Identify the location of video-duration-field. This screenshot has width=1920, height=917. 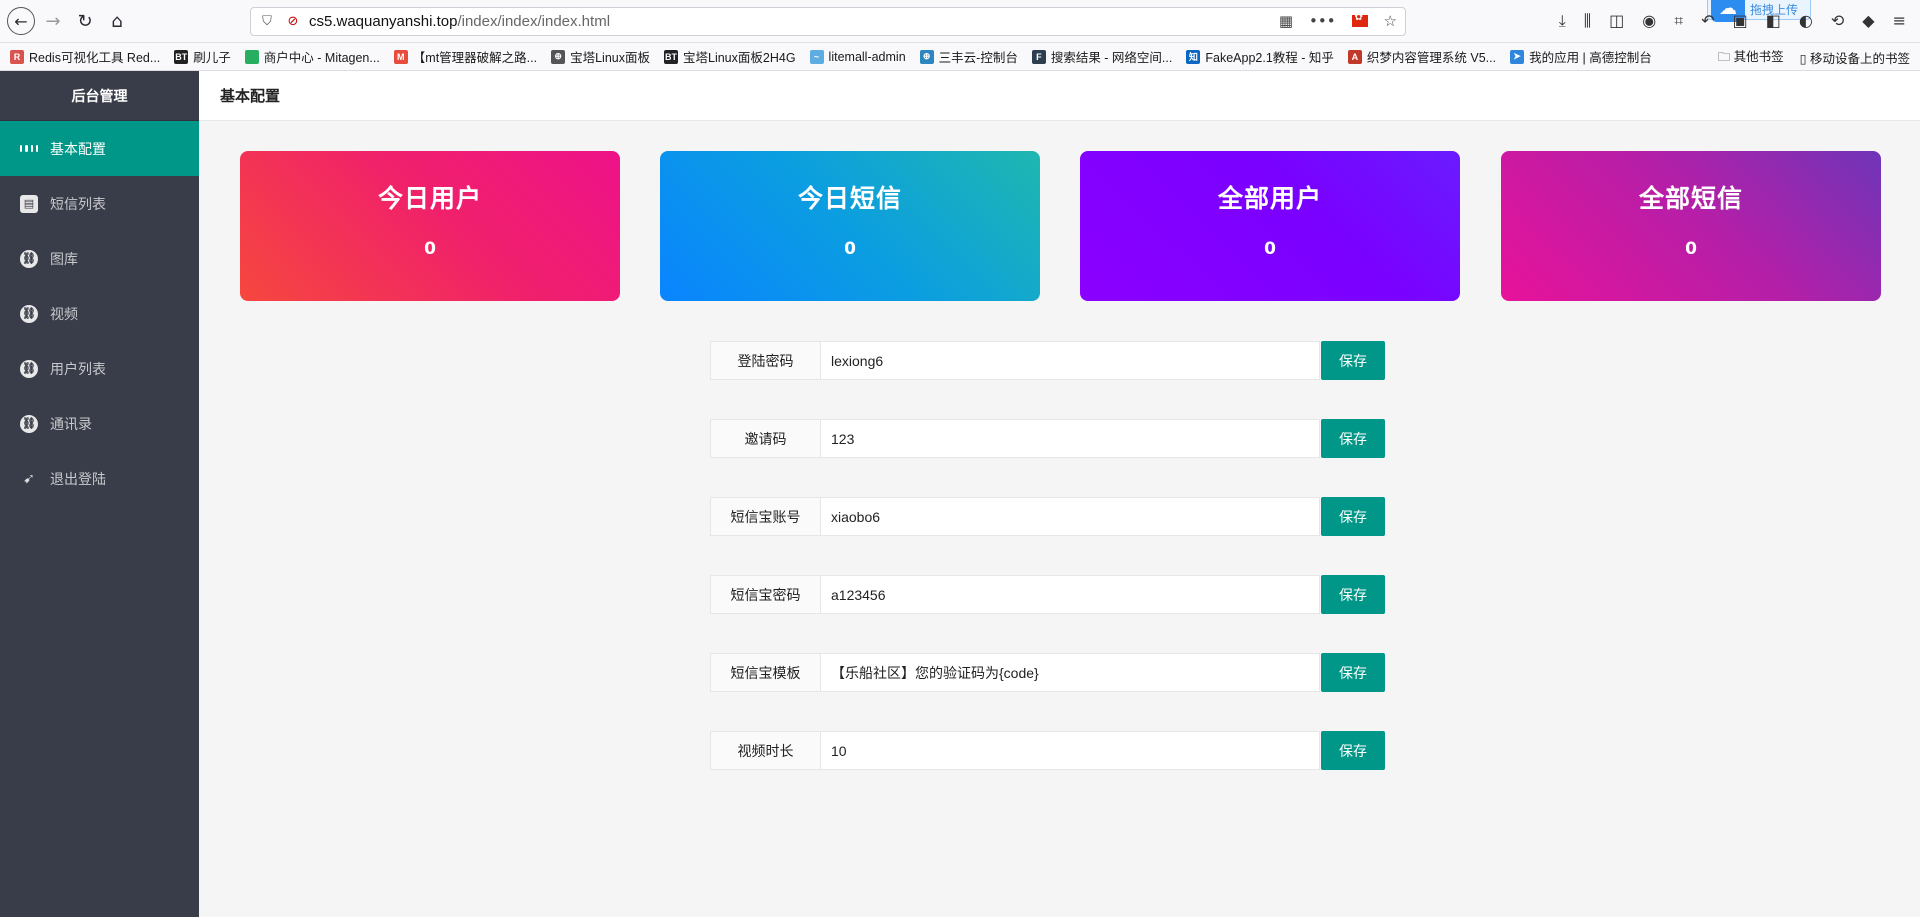
(1070, 750).